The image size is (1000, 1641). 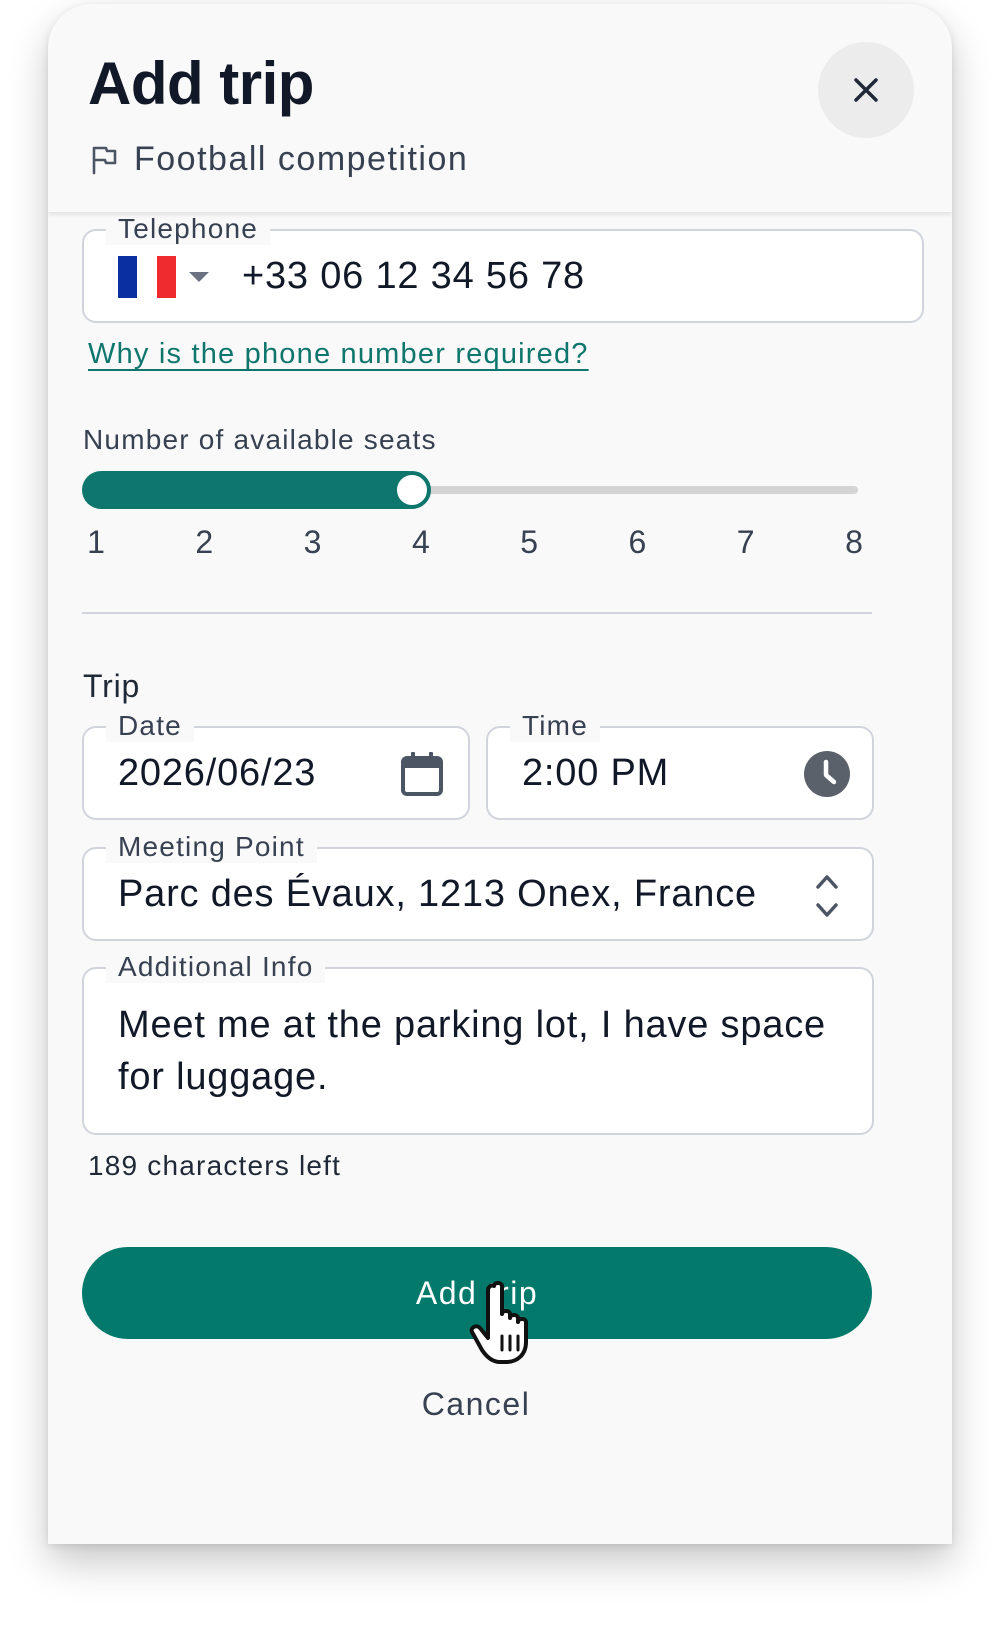 What do you see at coordinates (421, 542) in the screenshot?
I see `seats-tick-4: 4` at bounding box center [421, 542].